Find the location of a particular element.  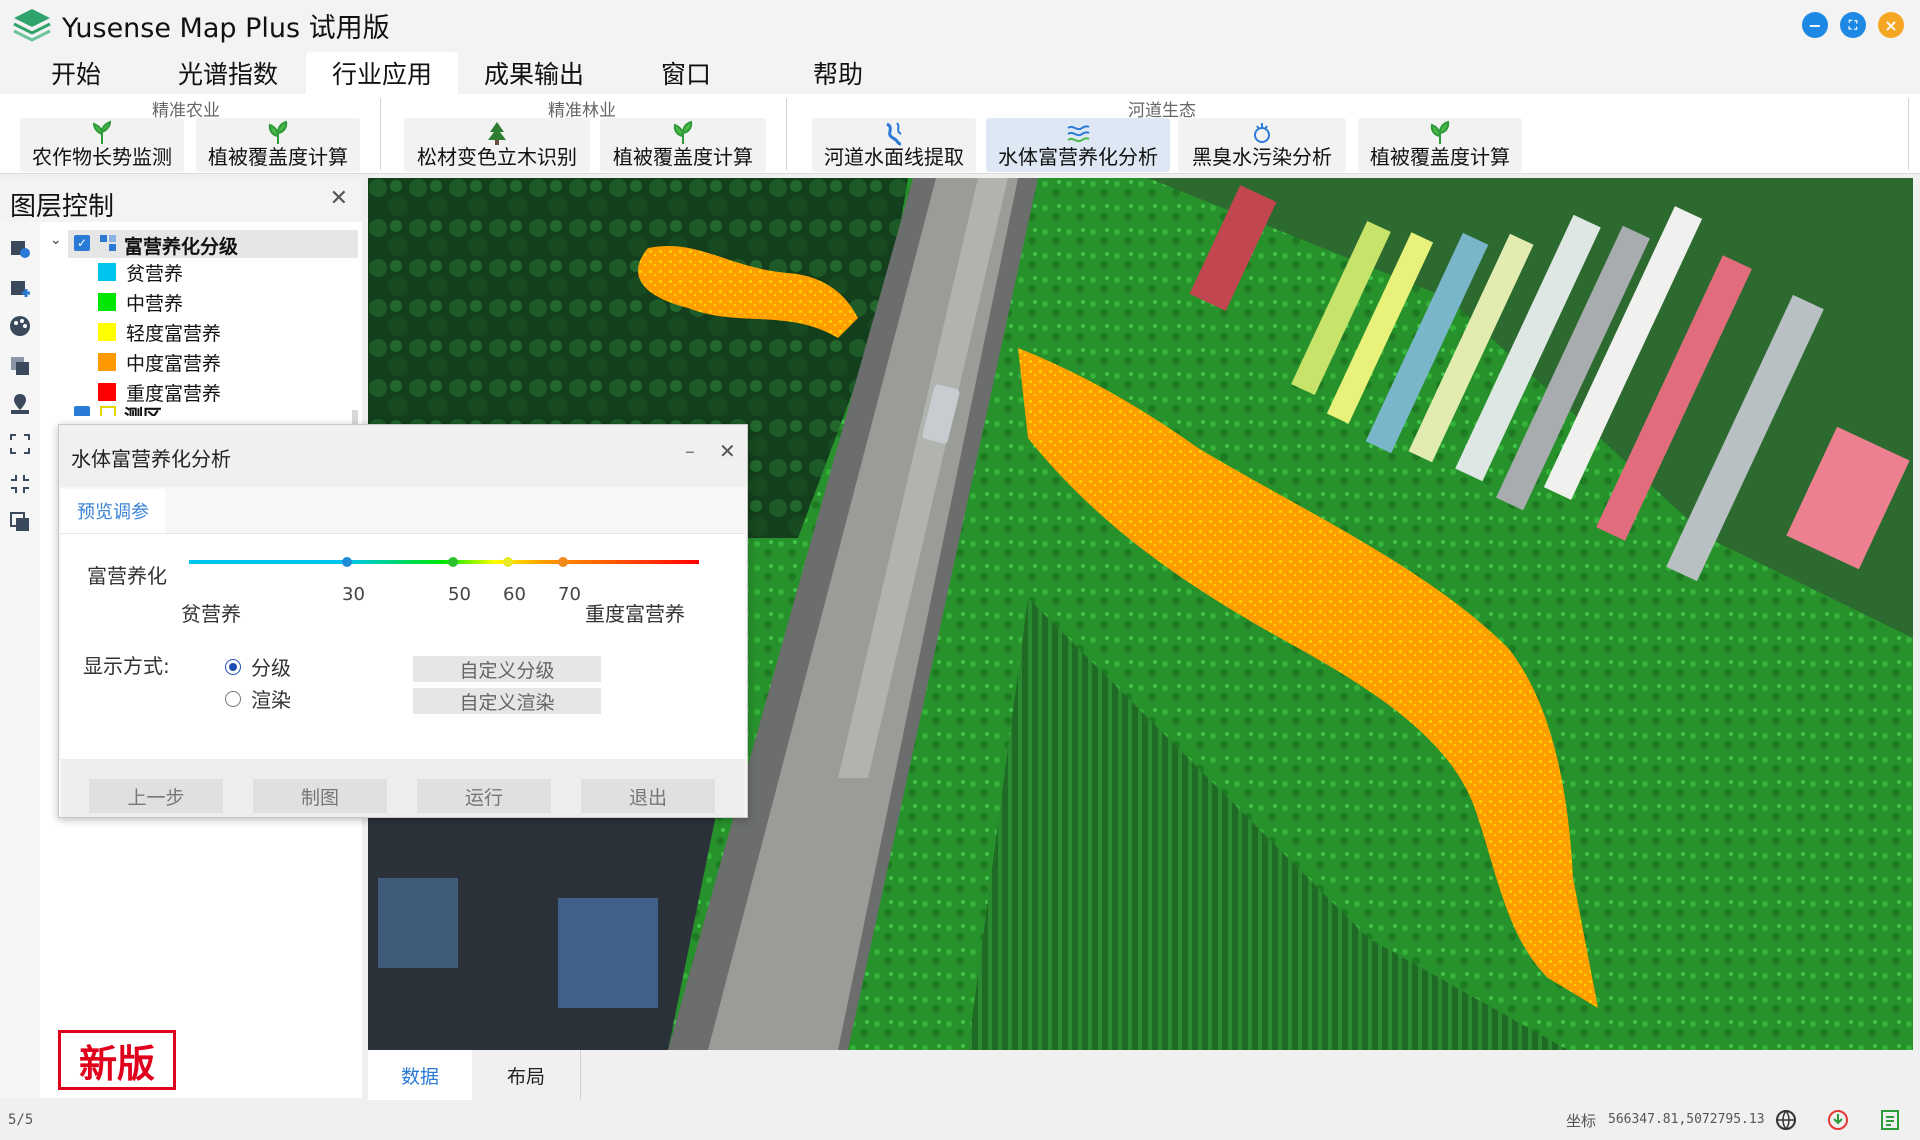

tab-data: 数据 is located at coordinates (420, 1075).